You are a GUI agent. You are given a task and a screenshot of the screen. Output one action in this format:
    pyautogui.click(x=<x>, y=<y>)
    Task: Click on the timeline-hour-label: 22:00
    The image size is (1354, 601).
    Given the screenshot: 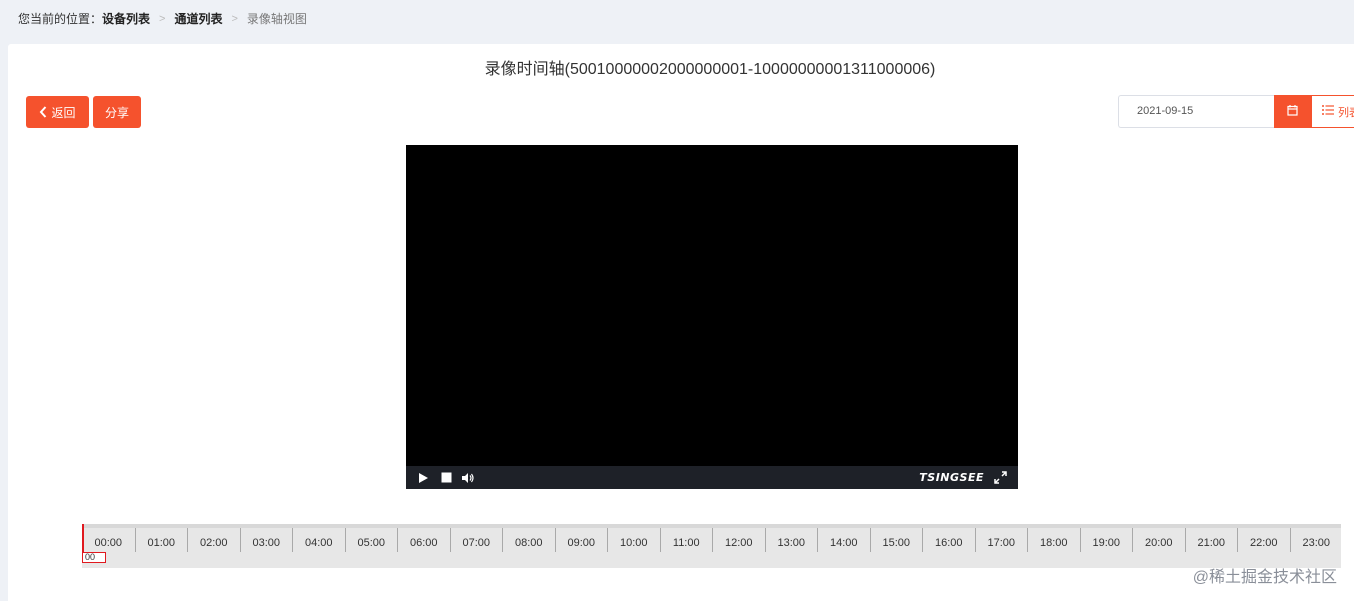 What is the action you would take?
    pyautogui.click(x=1263, y=540)
    